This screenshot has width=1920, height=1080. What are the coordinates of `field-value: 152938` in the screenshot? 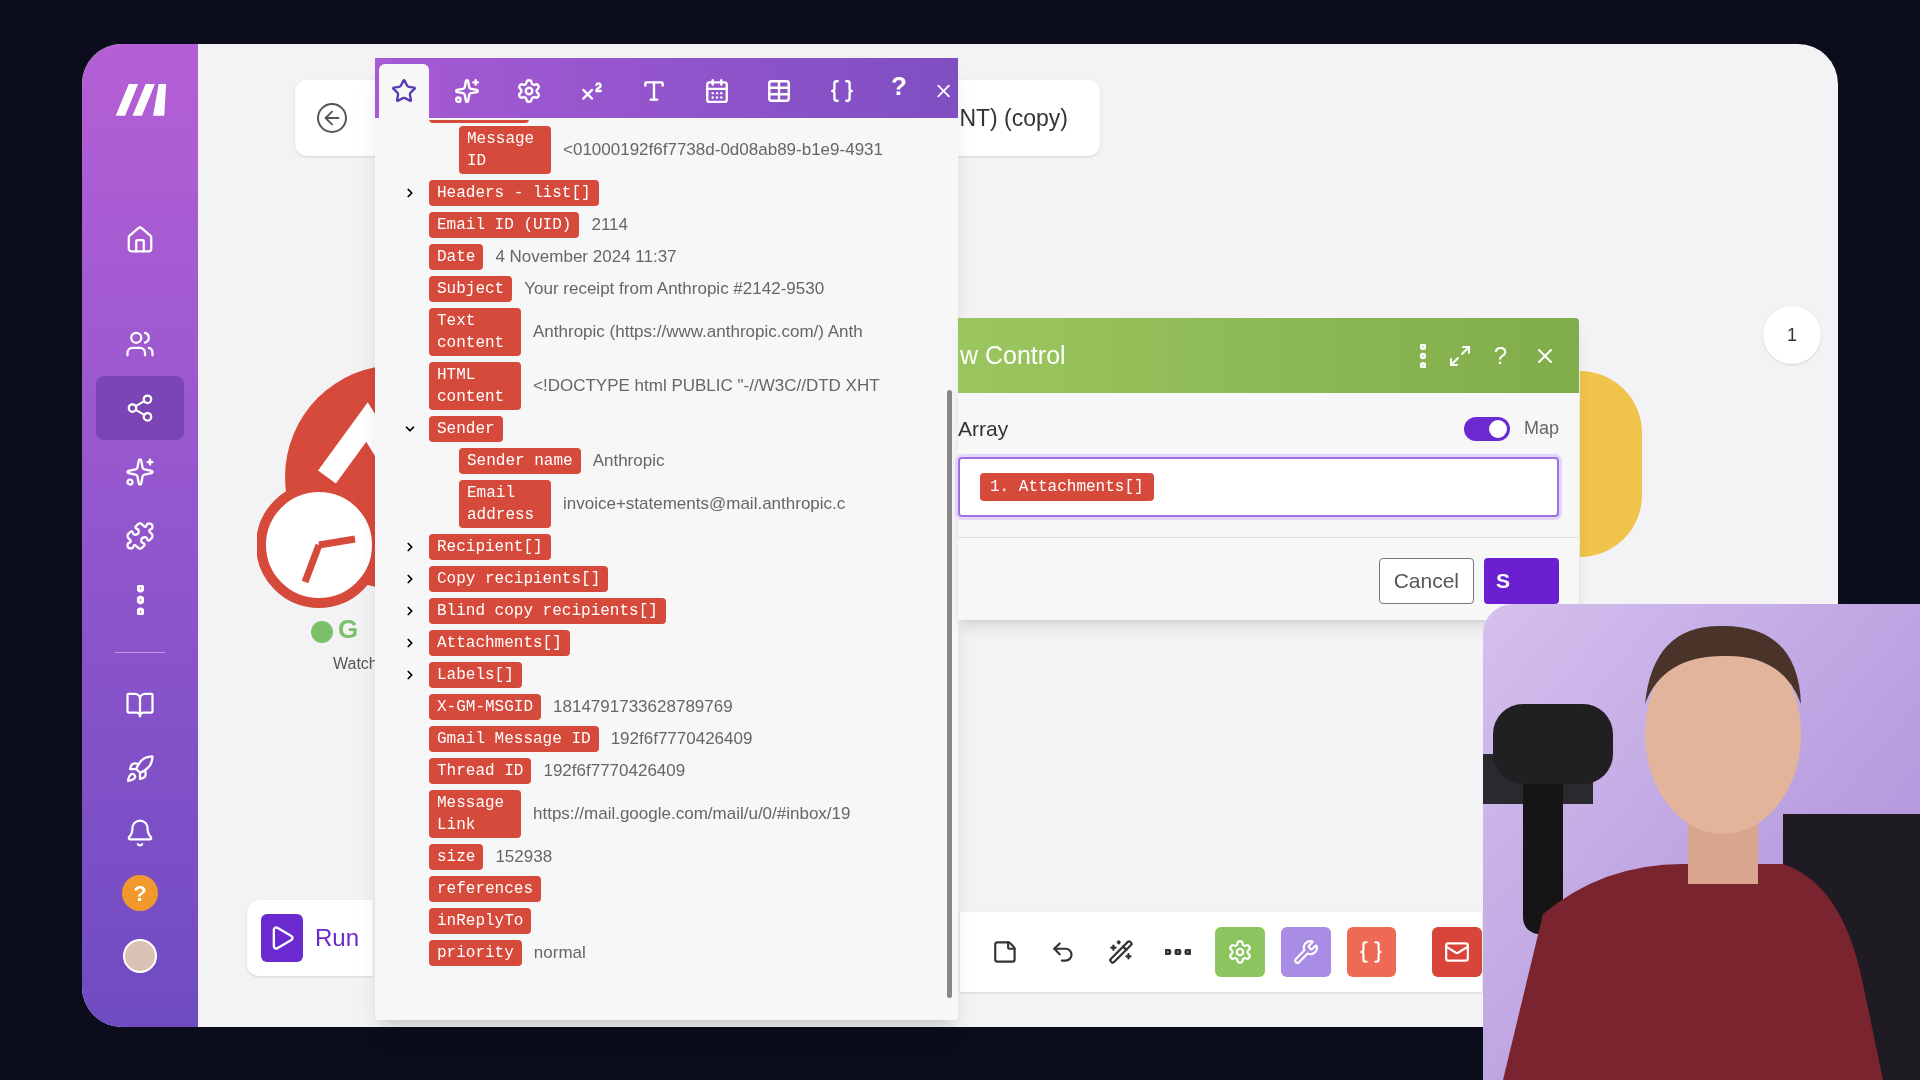 It's located at (524, 857).